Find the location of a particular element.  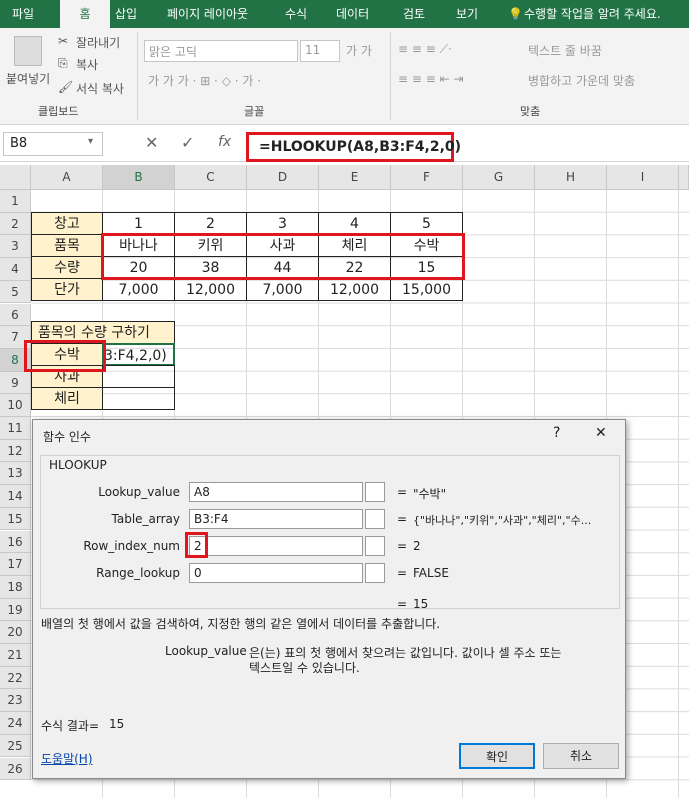

tab-file: 파일 is located at coordinates (23, 14).